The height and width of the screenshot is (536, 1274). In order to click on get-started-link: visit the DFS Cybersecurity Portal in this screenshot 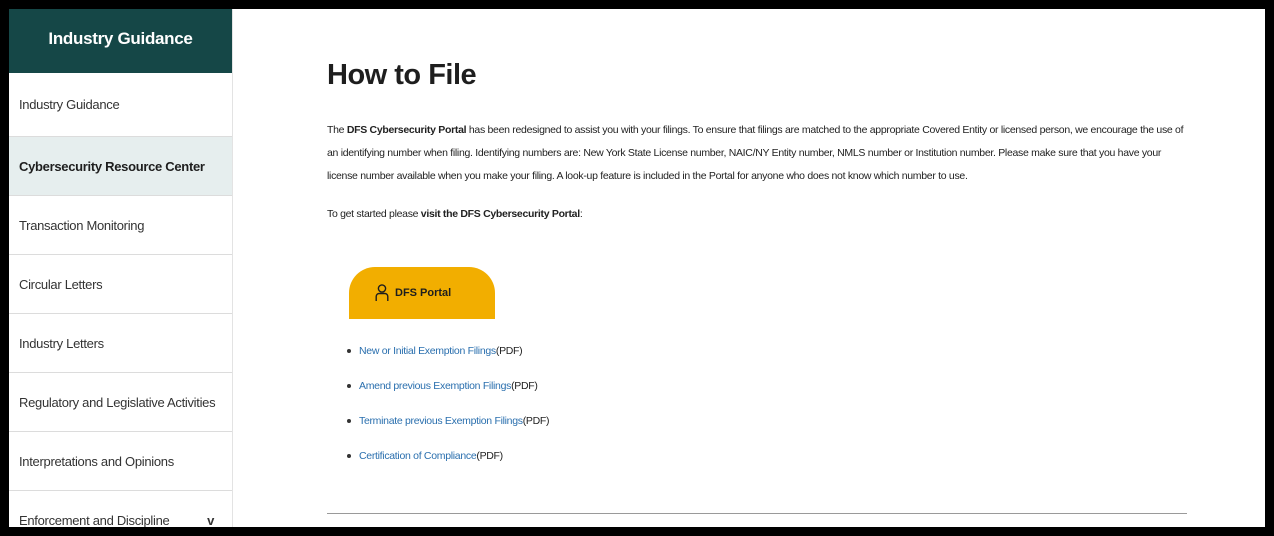, I will do `click(500, 214)`.